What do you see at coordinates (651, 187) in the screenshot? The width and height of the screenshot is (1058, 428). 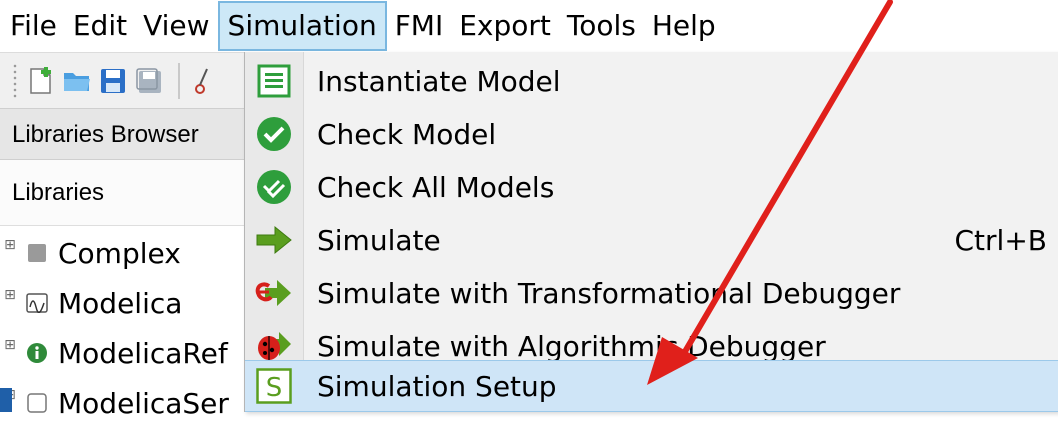 I see `menu-item-check-all-models: Check All Models` at bounding box center [651, 187].